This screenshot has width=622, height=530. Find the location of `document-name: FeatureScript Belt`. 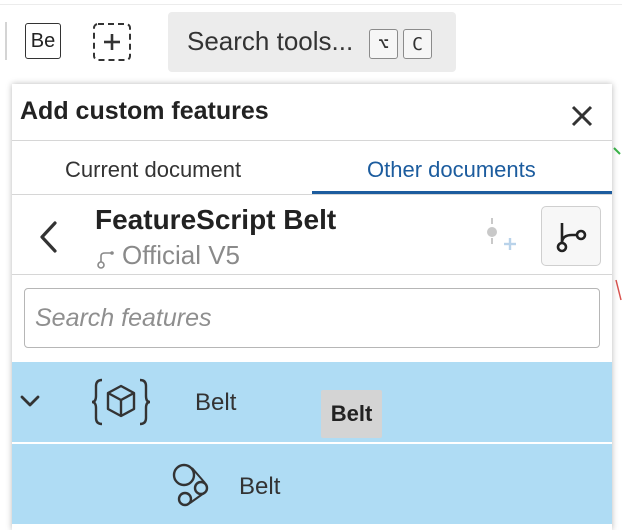

document-name: FeatureScript Belt is located at coordinates (216, 219).